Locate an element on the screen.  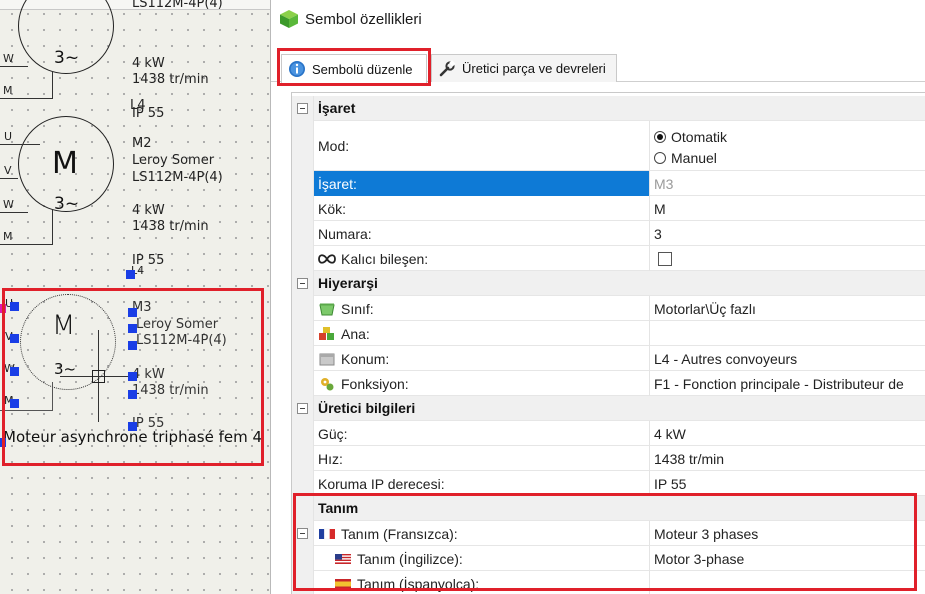
motor2-name: M2 is located at coordinates (142, 143).